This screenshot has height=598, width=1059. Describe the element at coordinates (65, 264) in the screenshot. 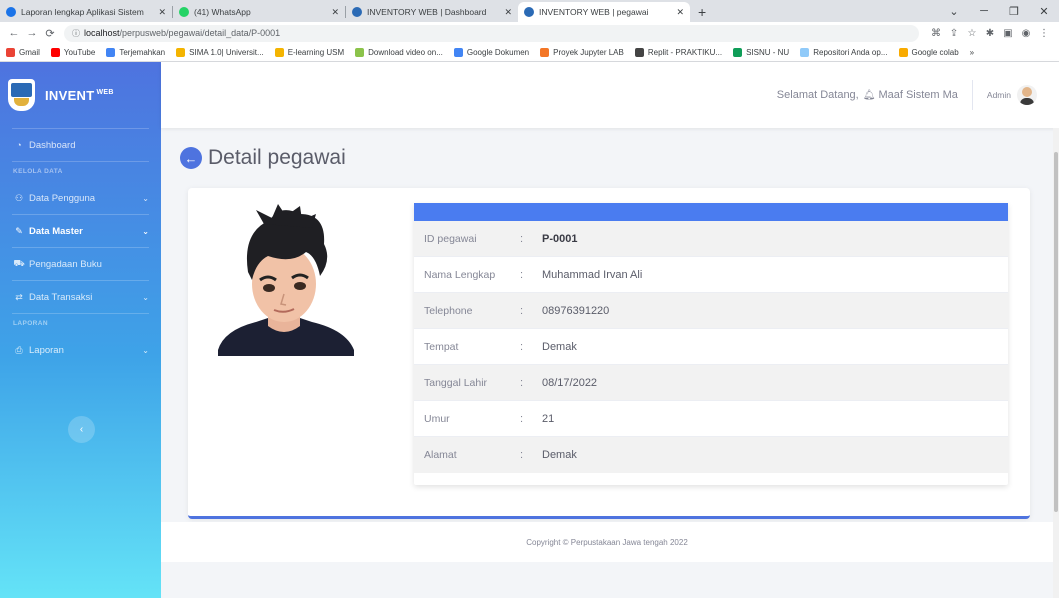

I see `sidebar-item-label: Pengadaan Buku` at that location.